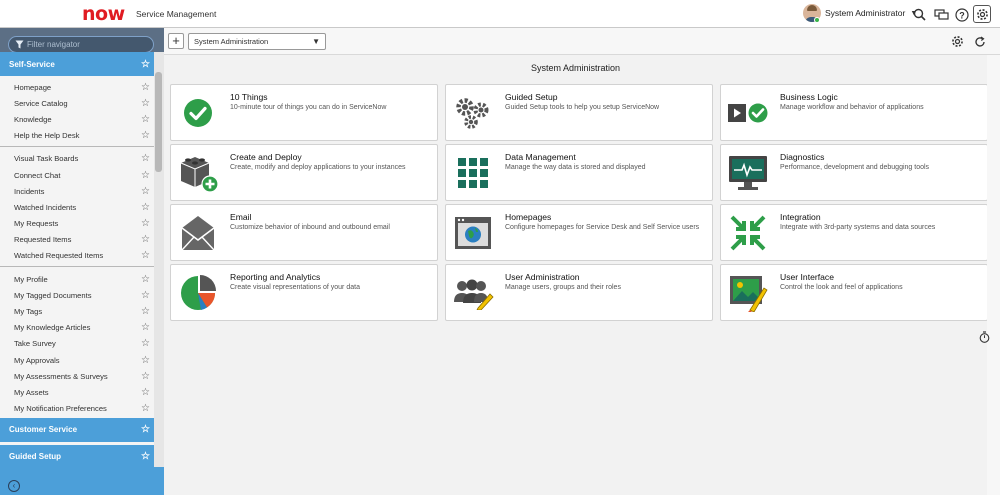  Describe the element at coordinates (802, 157) in the screenshot. I see `card-title: Diagnostics` at that location.